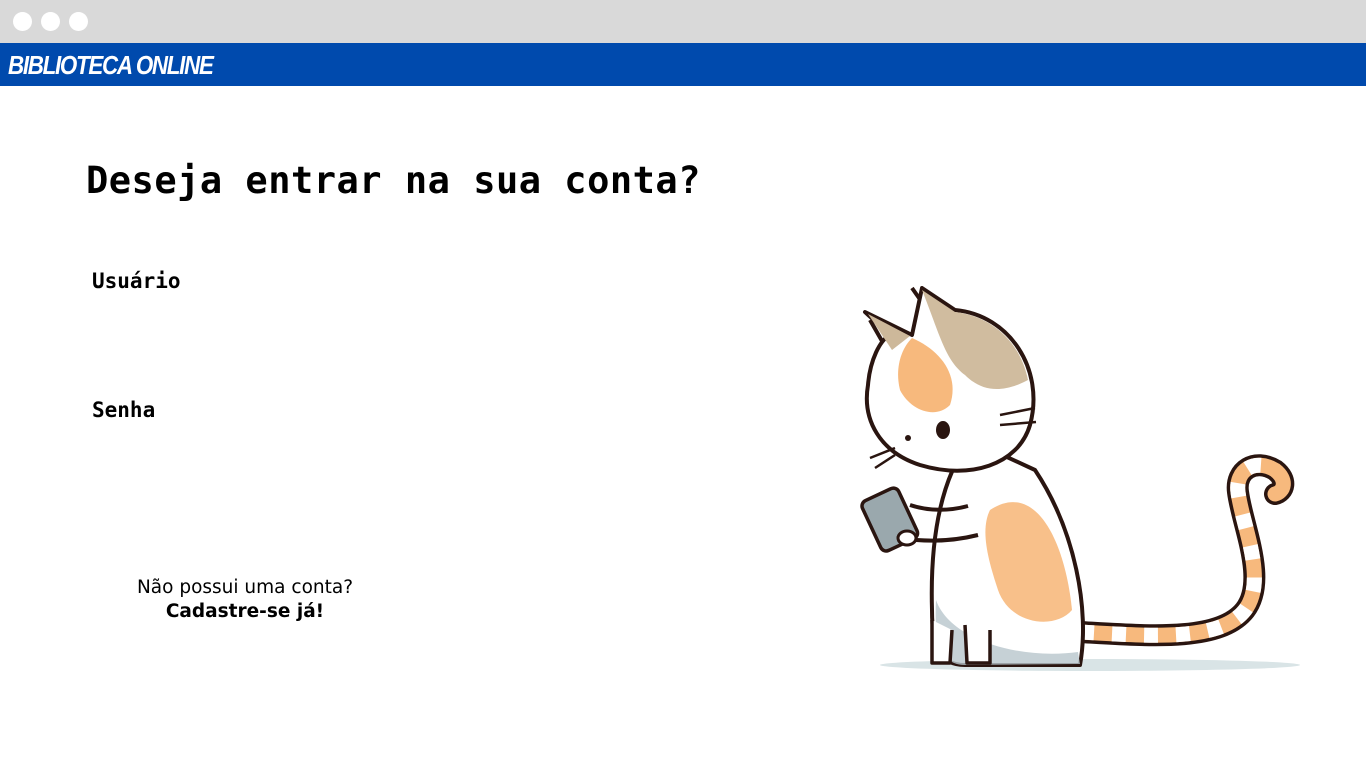 The width and height of the screenshot is (1366, 768). I want to click on brand-logo-text: BIBLIOTECA ONLINE, so click(111, 65).